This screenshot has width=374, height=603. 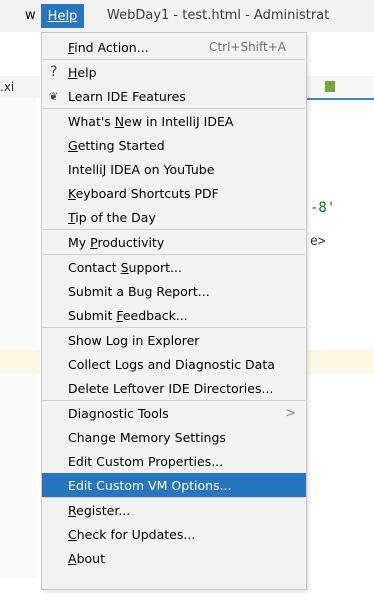 I want to click on menu-item-intellij-idea-on-youtube: IntelliJ IDEA on YouTube, so click(x=174, y=169).